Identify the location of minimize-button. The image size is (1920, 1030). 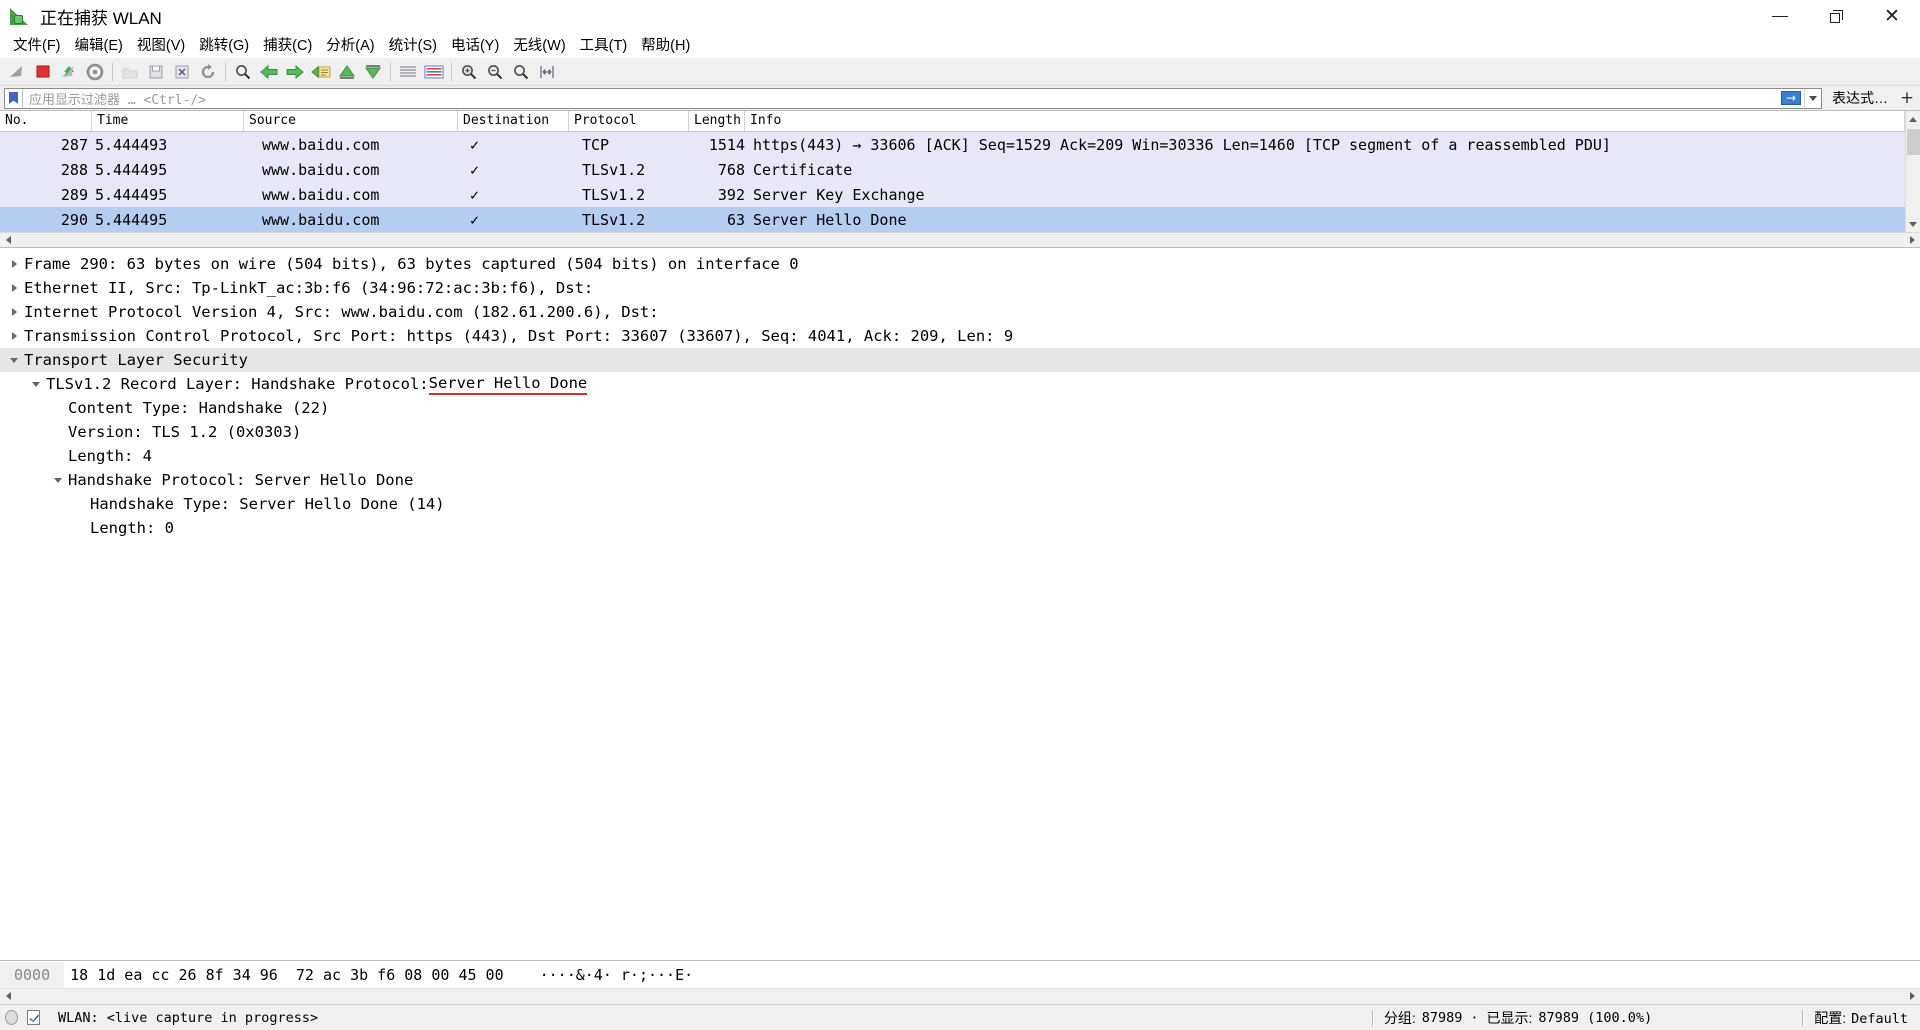
(1780, 17).